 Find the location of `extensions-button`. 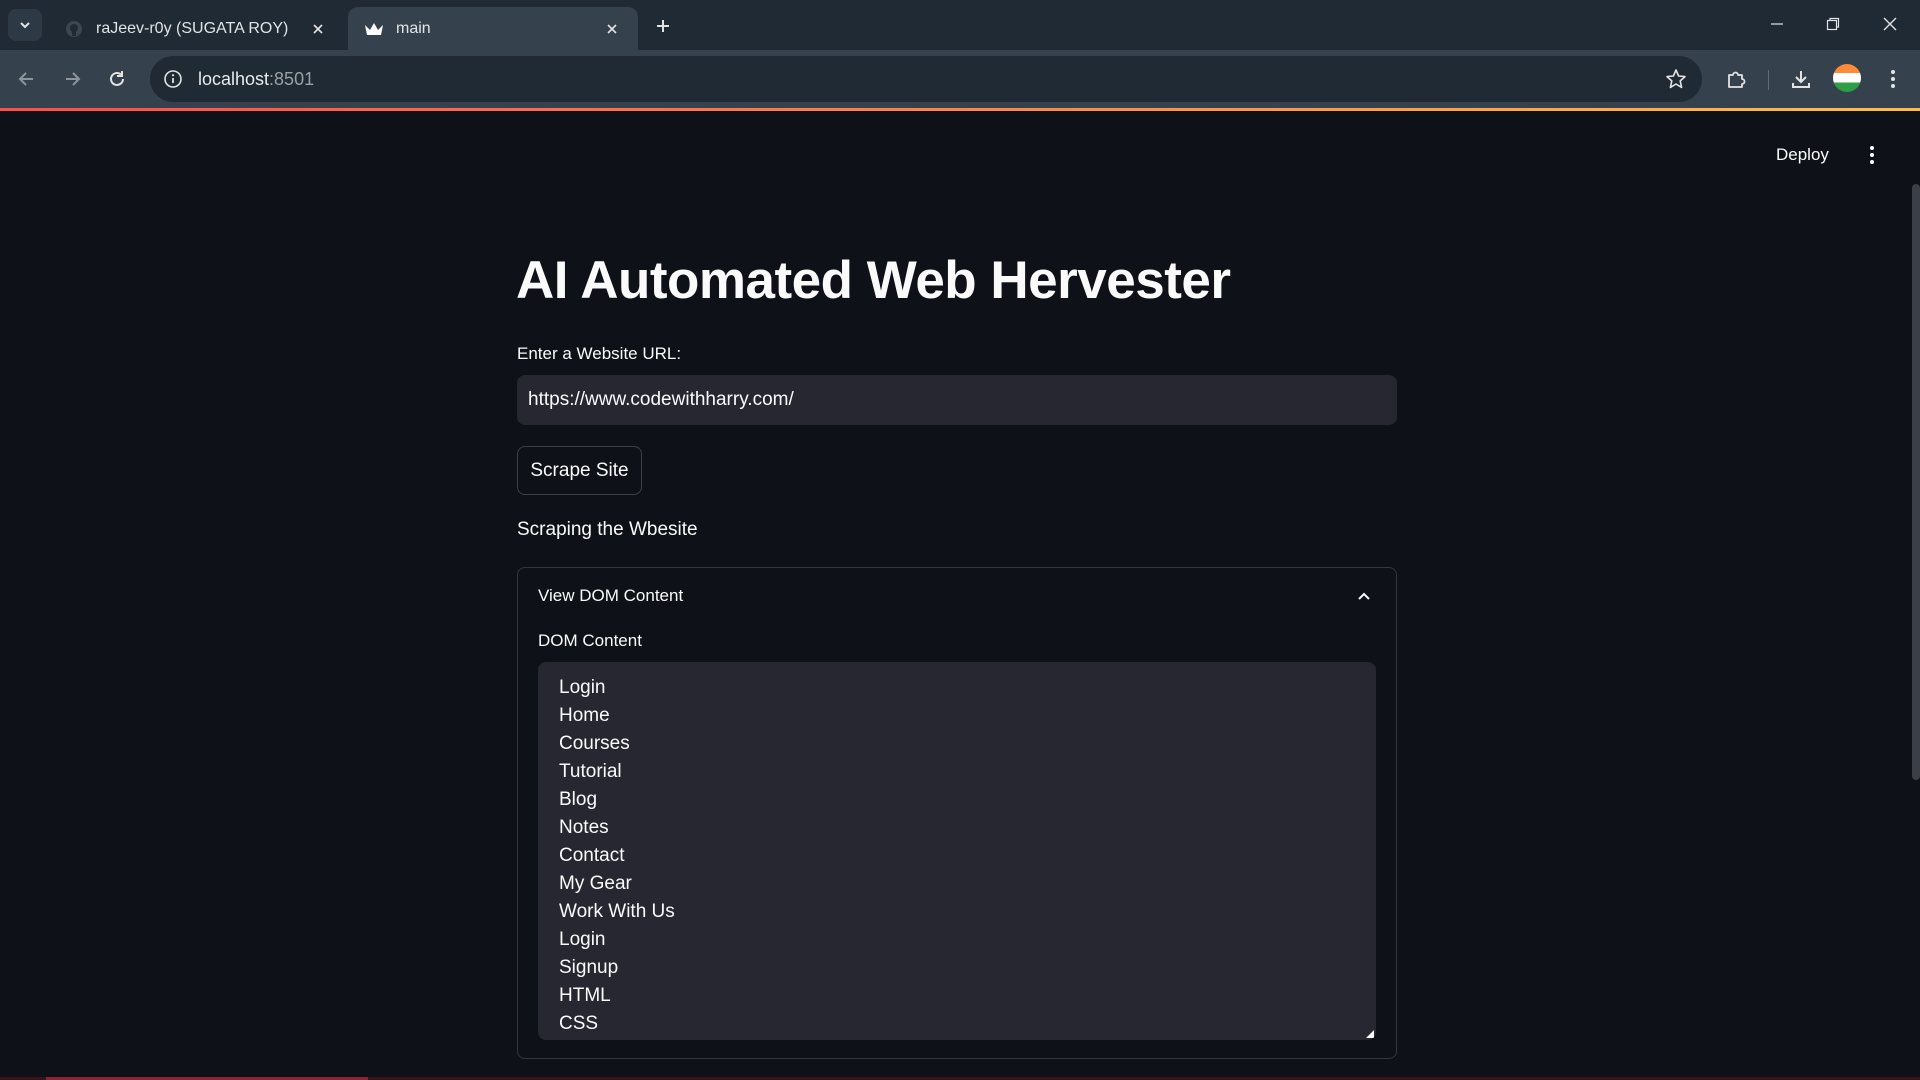

extensions-button is located at coordinates (1736, 79).